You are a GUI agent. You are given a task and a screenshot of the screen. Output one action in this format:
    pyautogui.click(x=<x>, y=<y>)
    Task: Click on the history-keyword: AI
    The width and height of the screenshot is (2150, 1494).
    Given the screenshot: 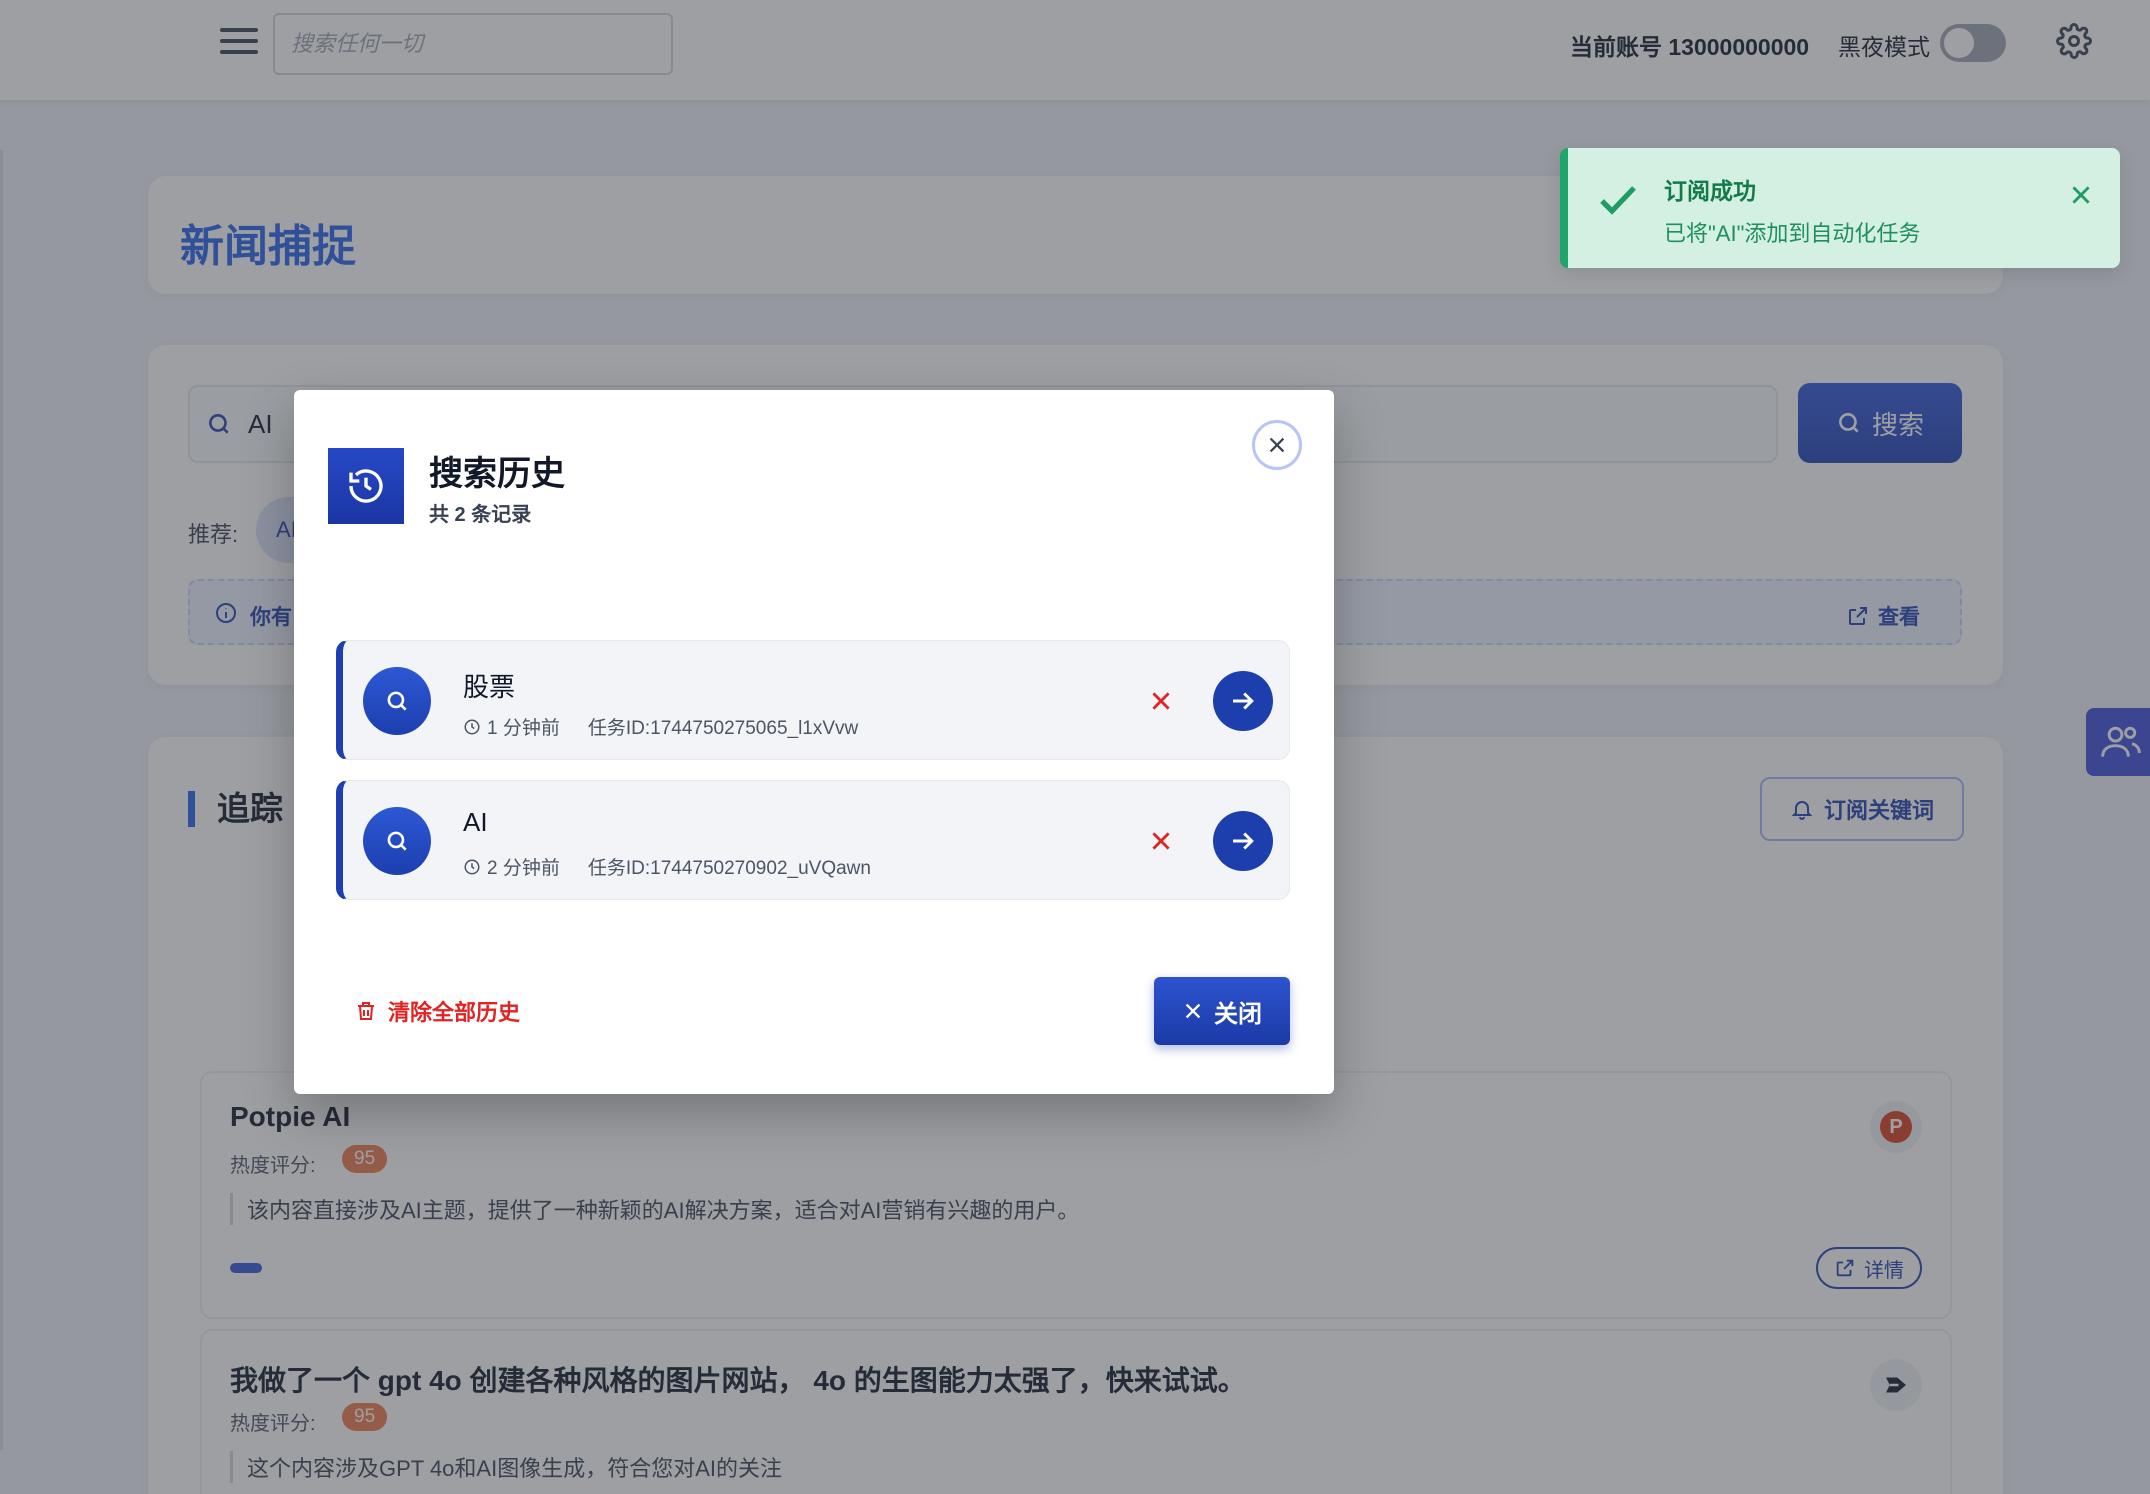 What is the action you would take?
    pyautogui.click(x=475, y=822)
    